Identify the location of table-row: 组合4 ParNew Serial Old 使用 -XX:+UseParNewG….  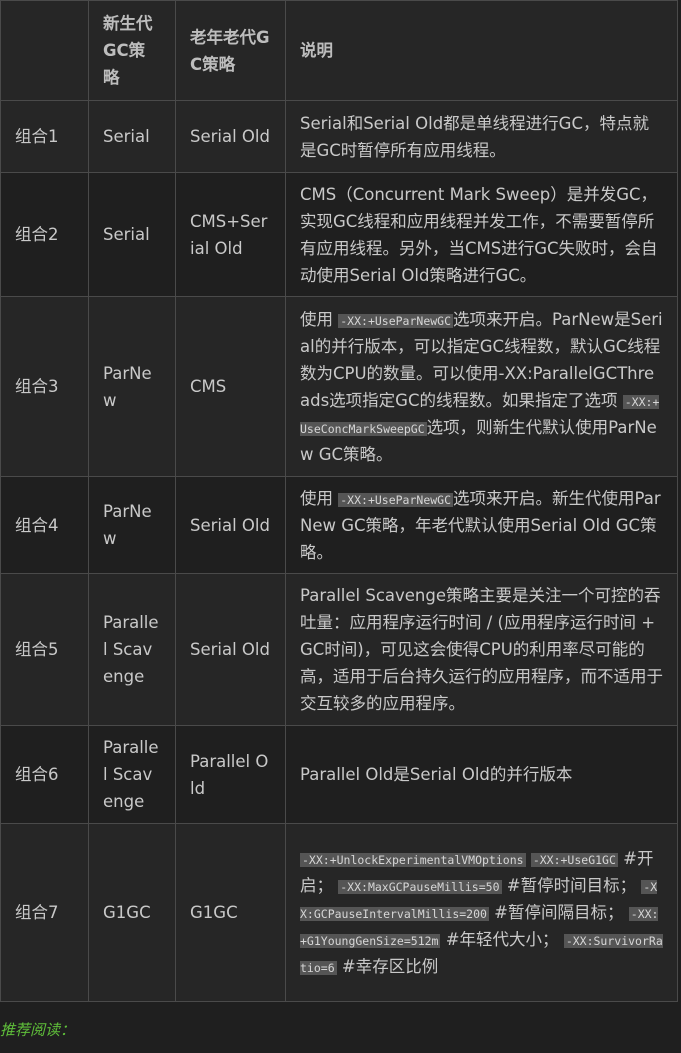
(339, 525).